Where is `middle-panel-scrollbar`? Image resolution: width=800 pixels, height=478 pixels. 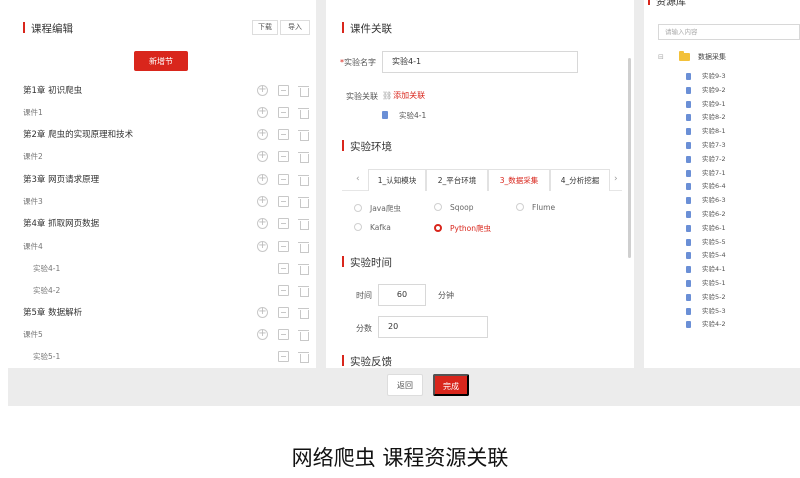 middle-panel-scrollbar is located at coordinates (629, 158).